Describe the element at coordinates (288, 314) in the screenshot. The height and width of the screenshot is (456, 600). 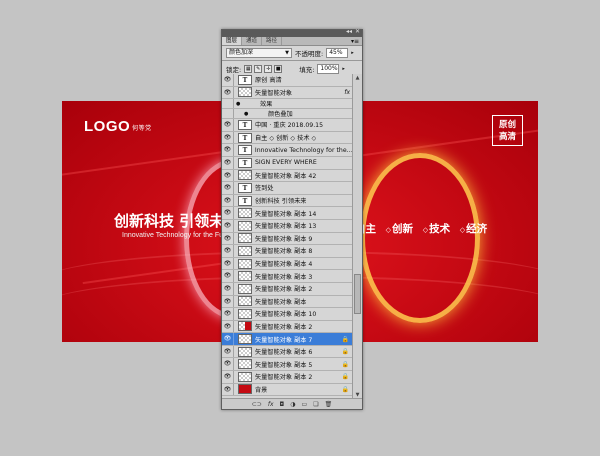
I see `layer-row: 👁 矢量智能对象 副本 10` at that location.